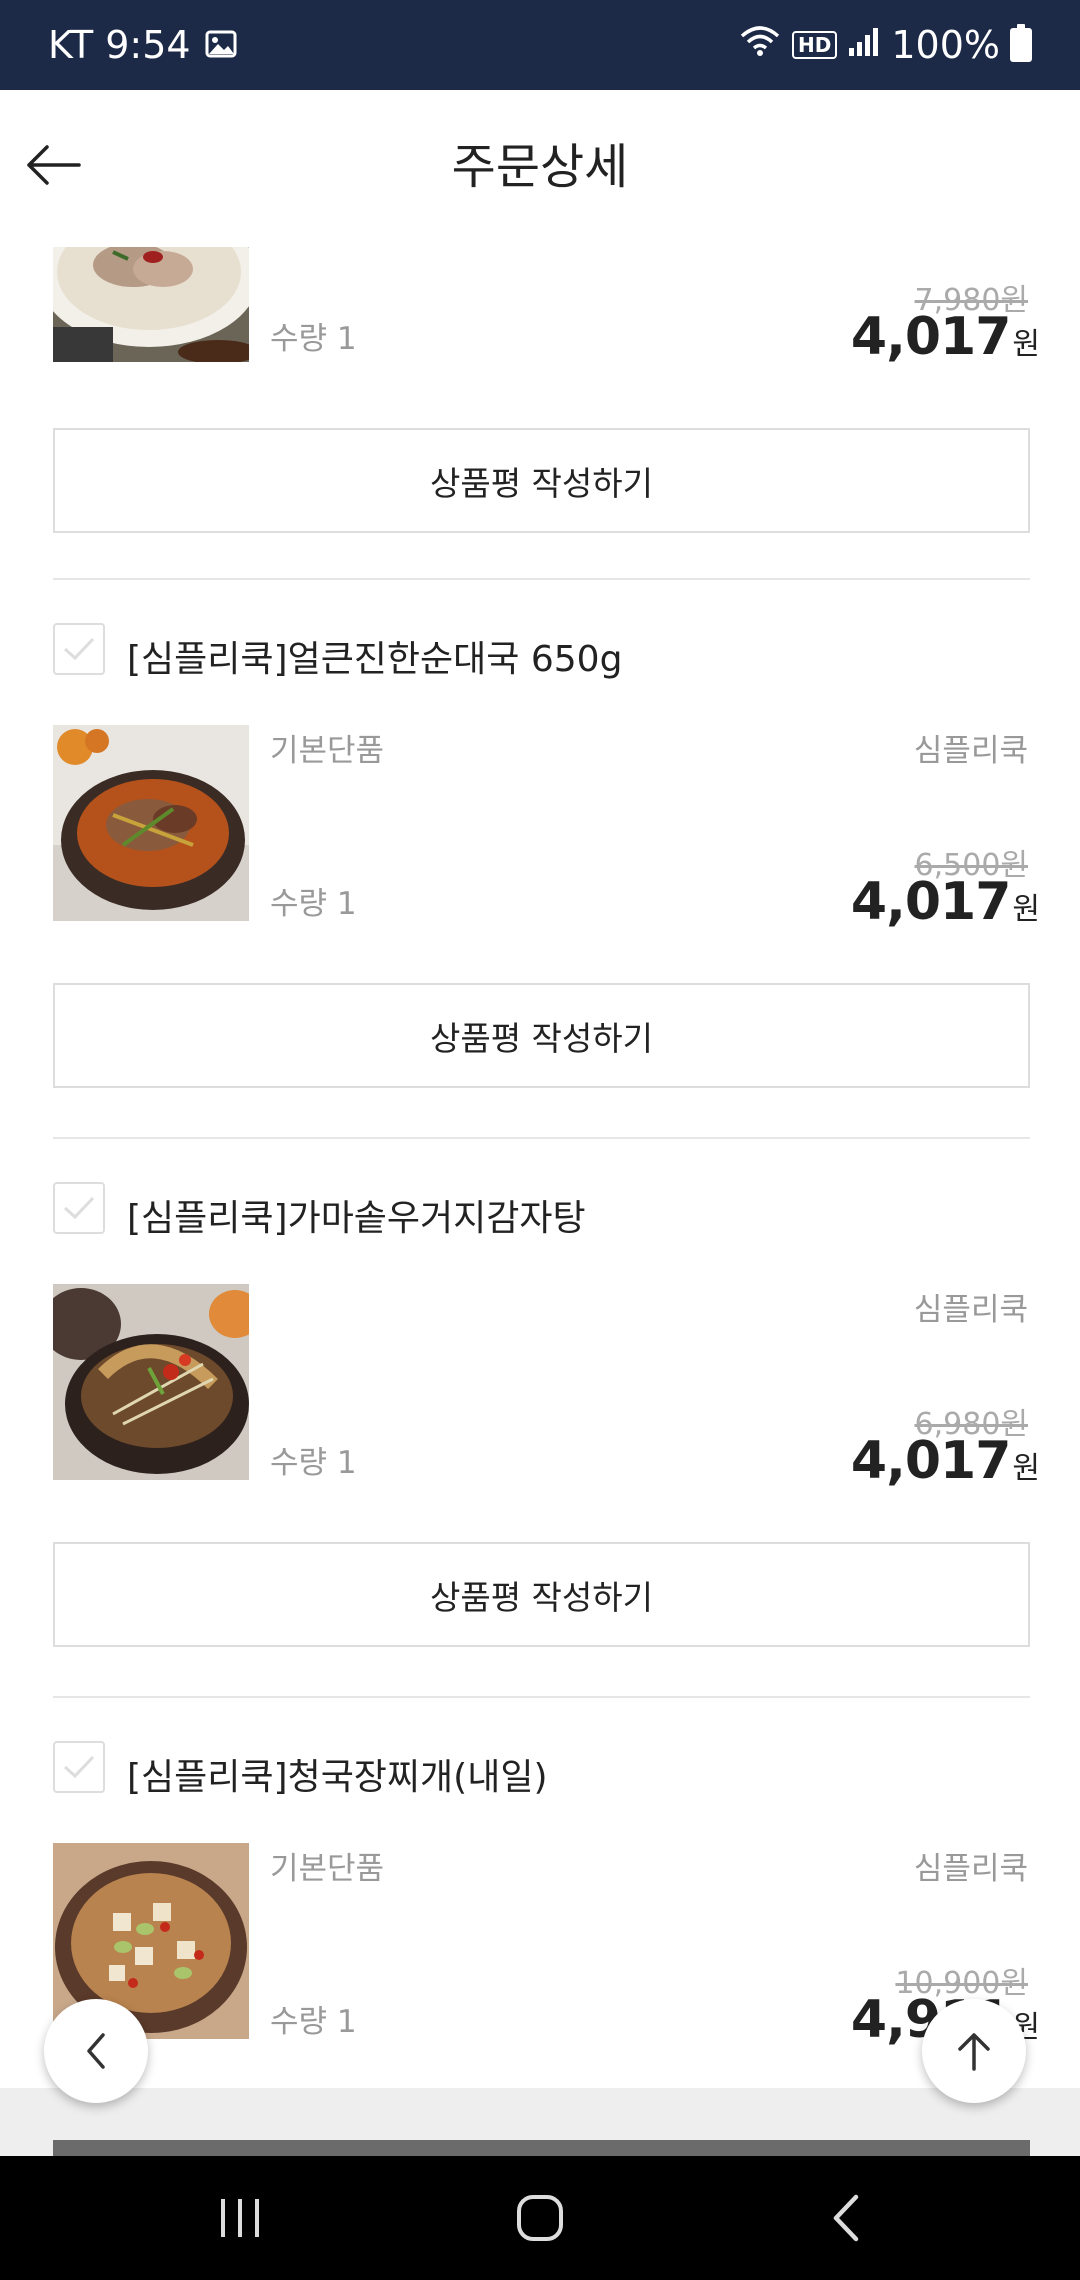  Describe the element at coordinates (337, 1774) in the screenshot. I see `product-title: [심플리쿡]청국장찌개(내일)` at that location.